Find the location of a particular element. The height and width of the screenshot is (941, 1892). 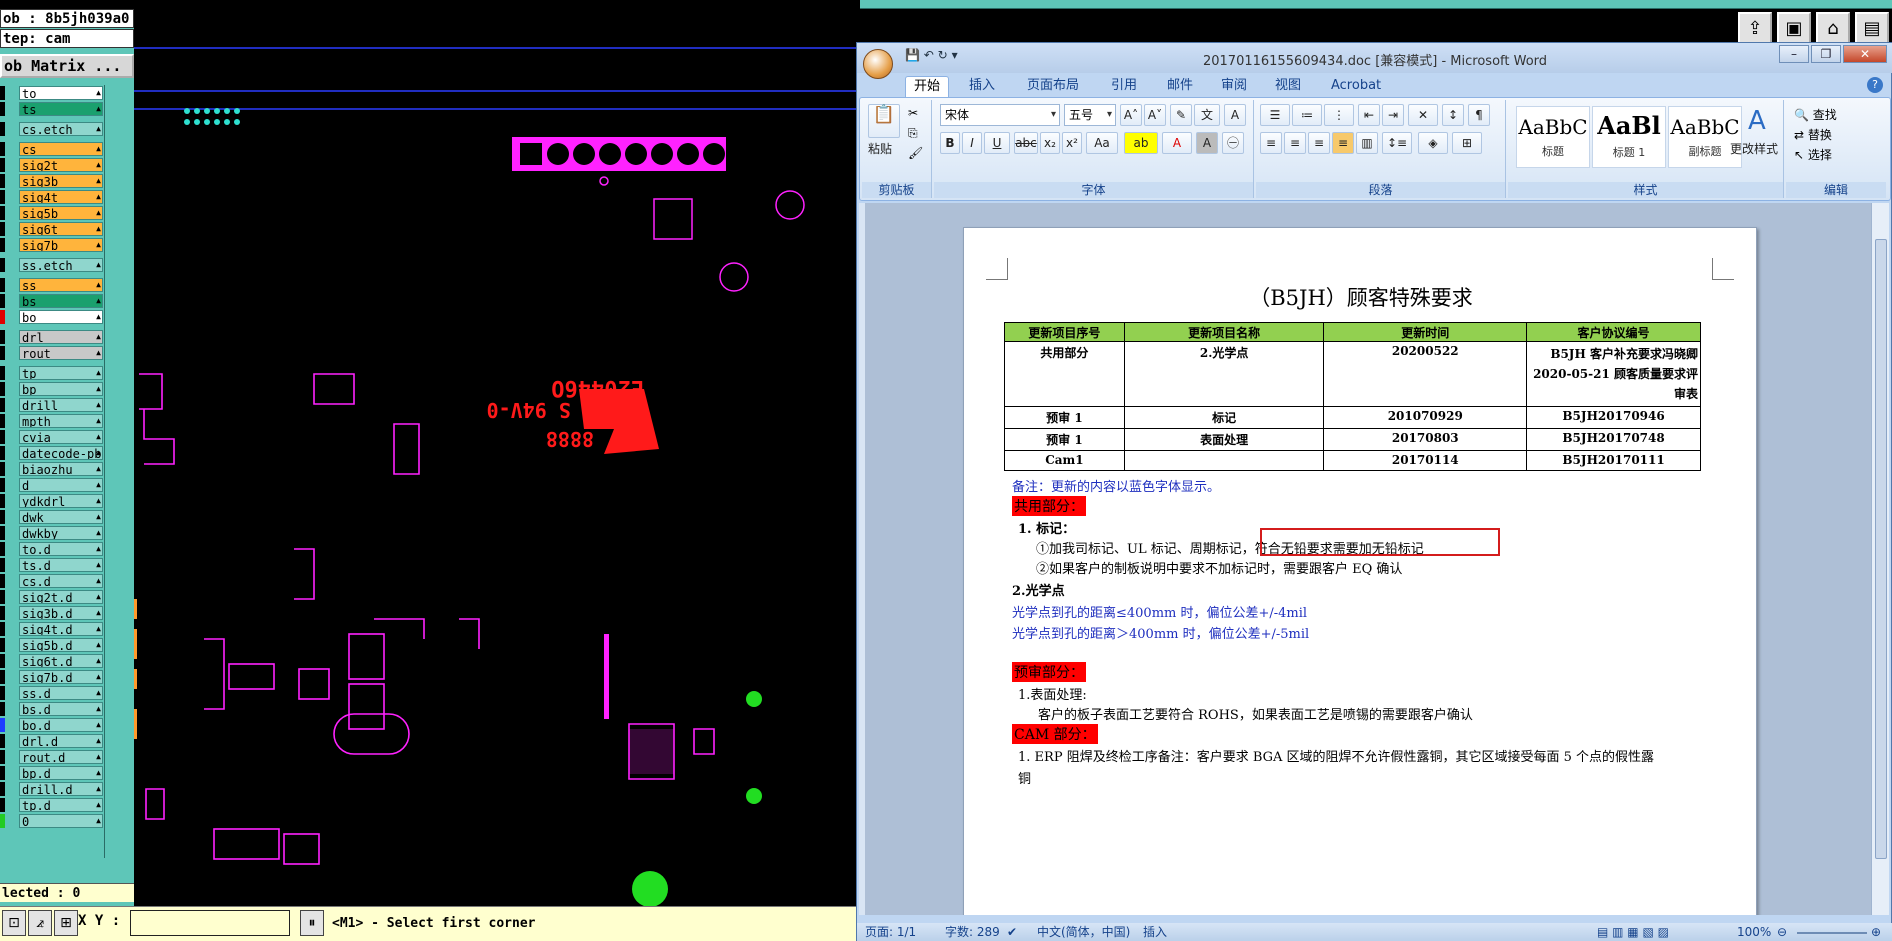

sort-icon: ↕ is located at coordinates (1453, 115).